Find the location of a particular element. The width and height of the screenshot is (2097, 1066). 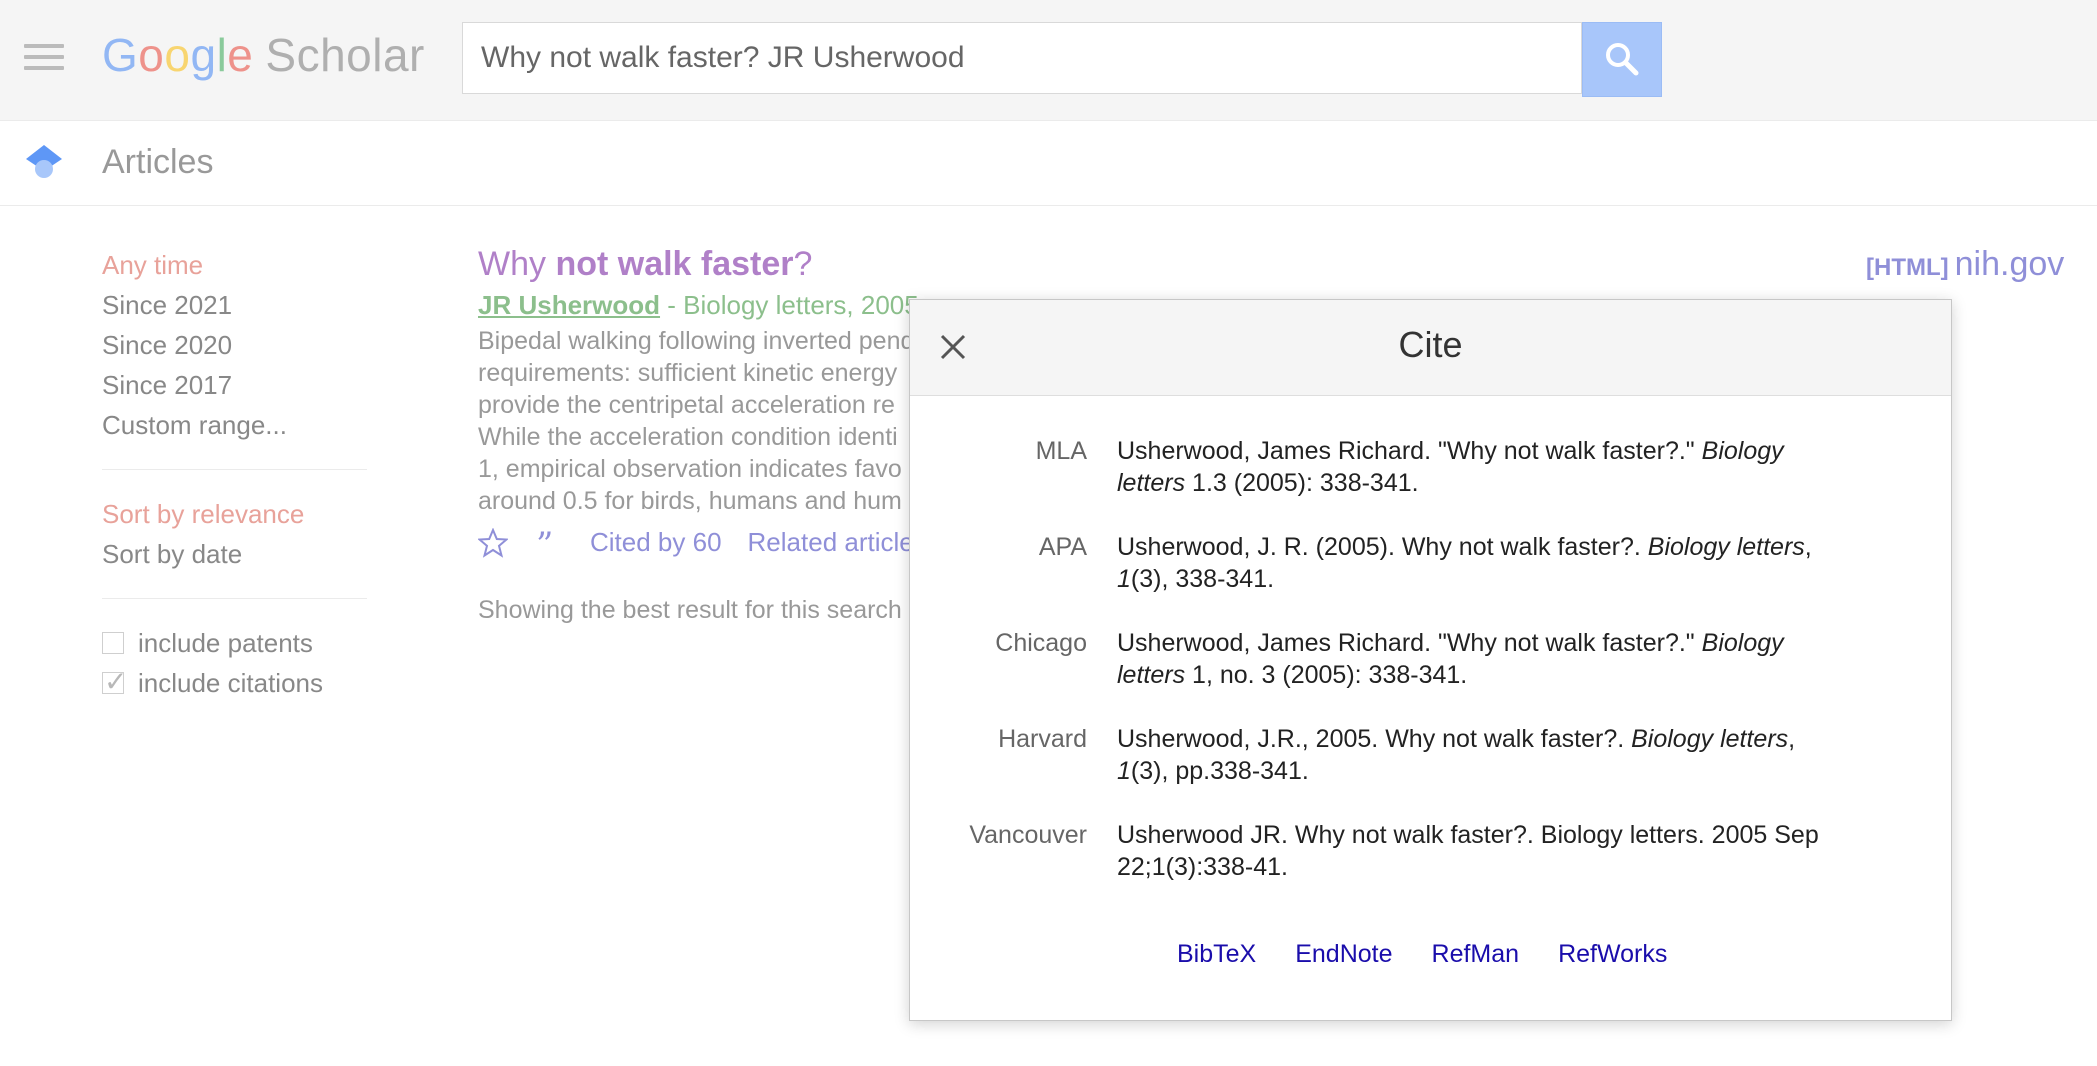

export-bibtex-link: BibTeX is located at coordinates (1216, 954).